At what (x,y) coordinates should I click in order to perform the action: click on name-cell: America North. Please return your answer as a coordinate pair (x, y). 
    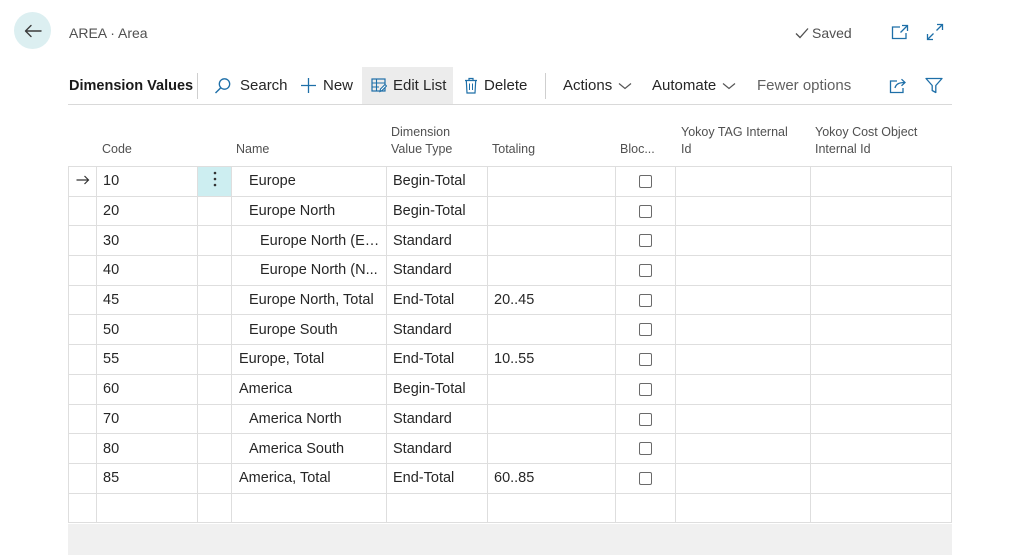
    Looking at the image, I should click on (309, 419).